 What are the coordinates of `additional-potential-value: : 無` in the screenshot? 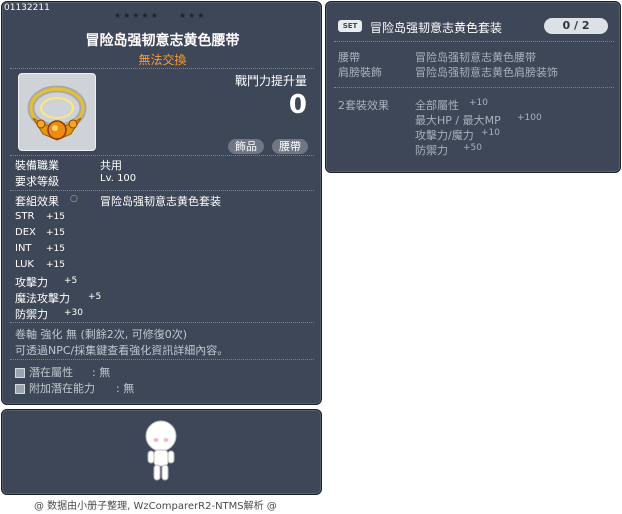 It's located at (125, 388).